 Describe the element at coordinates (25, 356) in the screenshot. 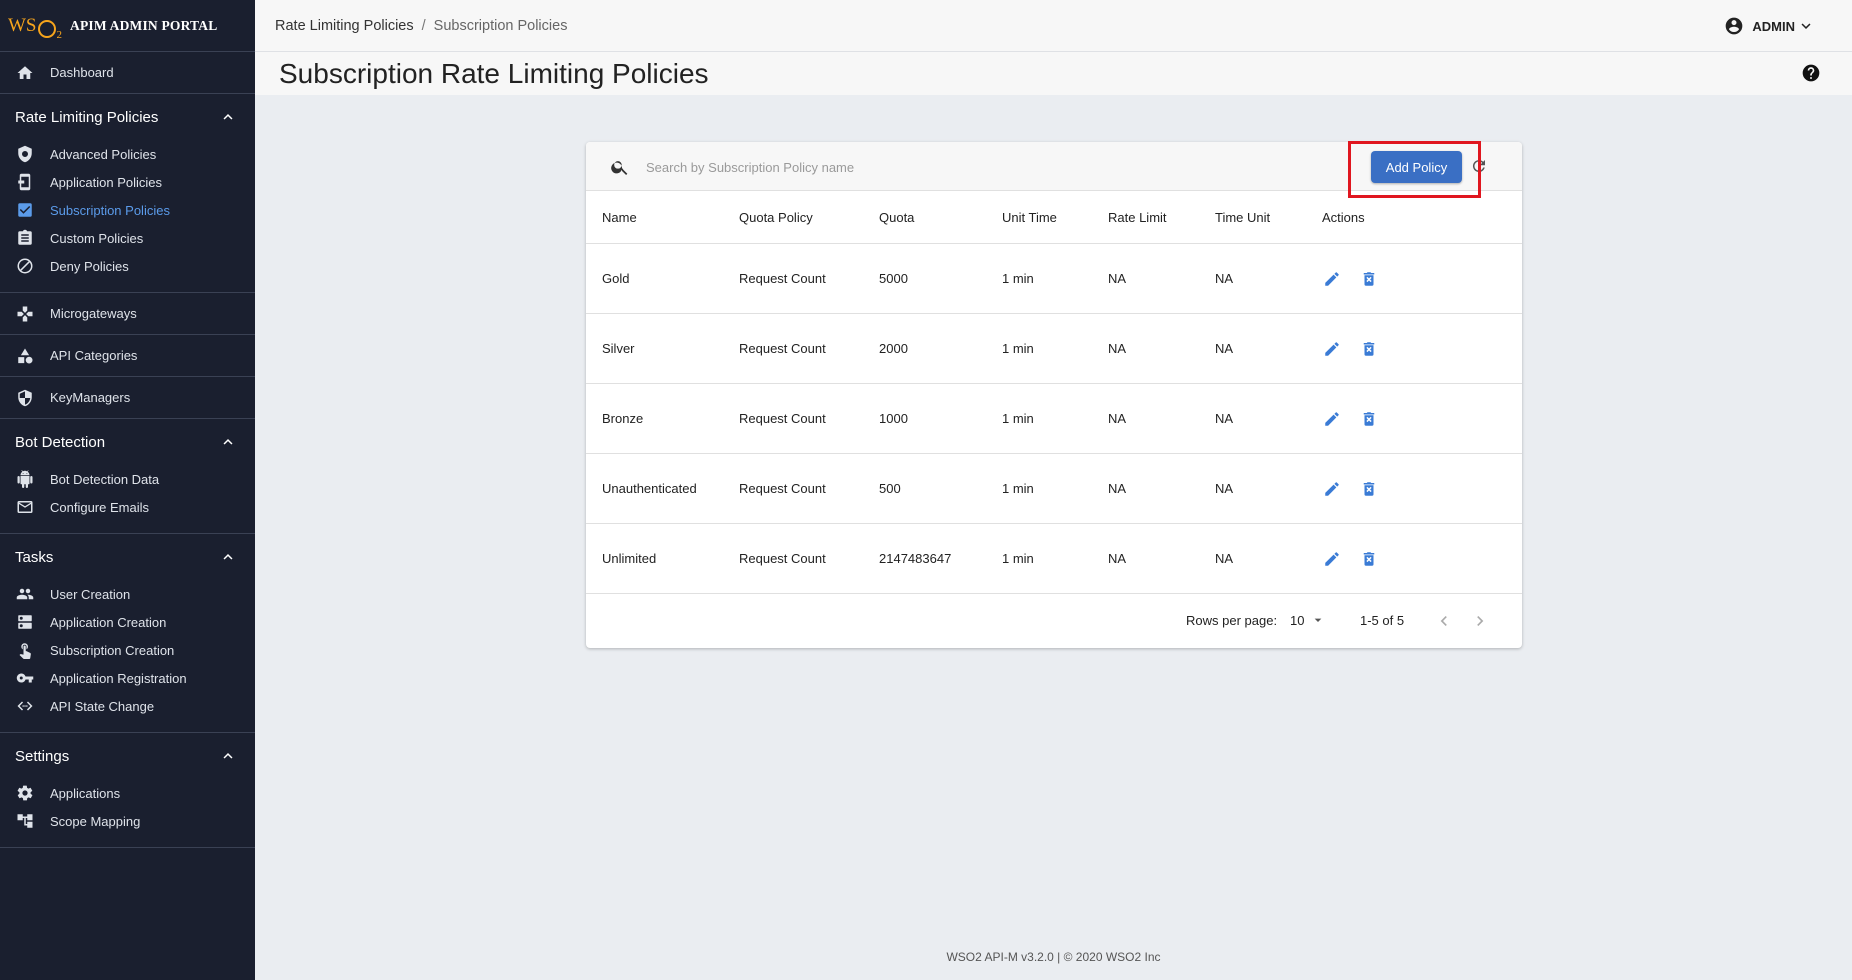

I see `category-icon` at that location.